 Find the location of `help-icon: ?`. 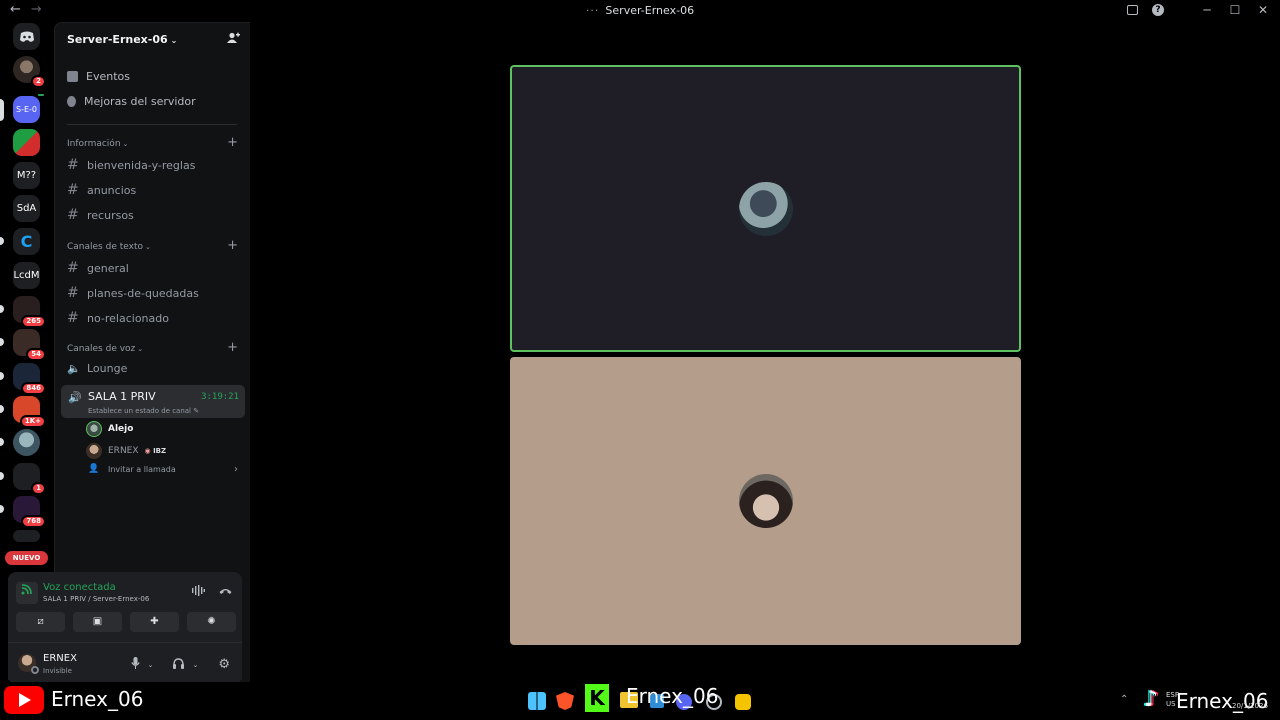

help-icon: ? is located at coordinates (1158, 10).